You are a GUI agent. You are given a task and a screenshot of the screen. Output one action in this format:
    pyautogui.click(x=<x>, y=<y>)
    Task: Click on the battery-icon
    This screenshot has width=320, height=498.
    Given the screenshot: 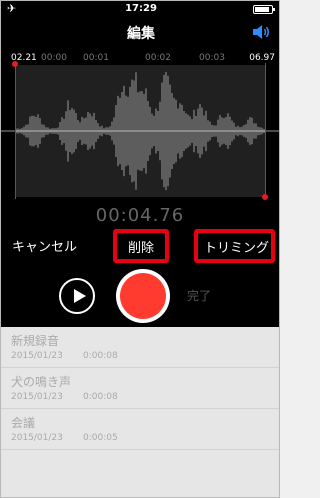 What is the action you would take?
    pyautogui.click(x=264, y=9)
    